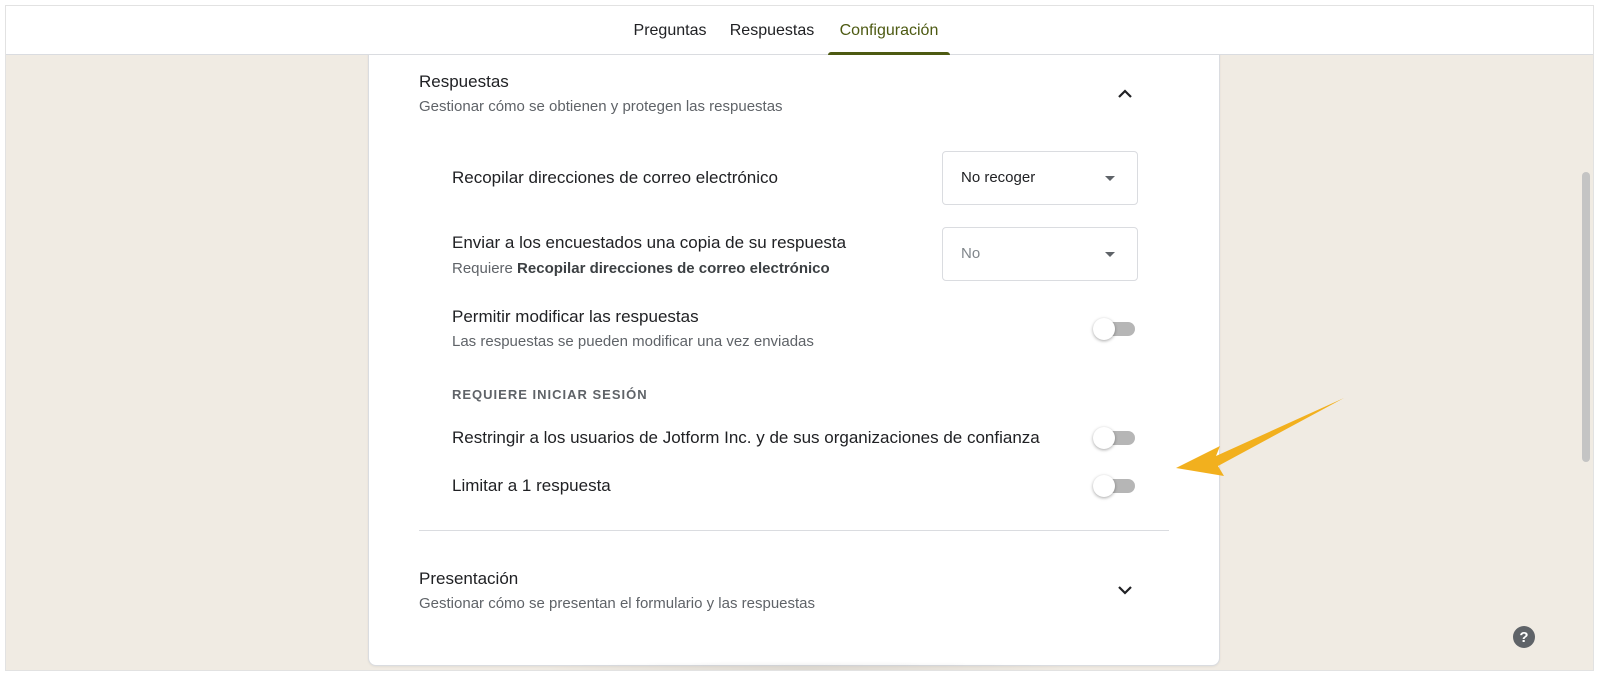 This screenshot has width=1600, height=676. What do you see at coordinates (531, 485) in the screenshot?
I see `limit-one-label: Limitar a 1 respuesta` at bounding box center [531, 485].